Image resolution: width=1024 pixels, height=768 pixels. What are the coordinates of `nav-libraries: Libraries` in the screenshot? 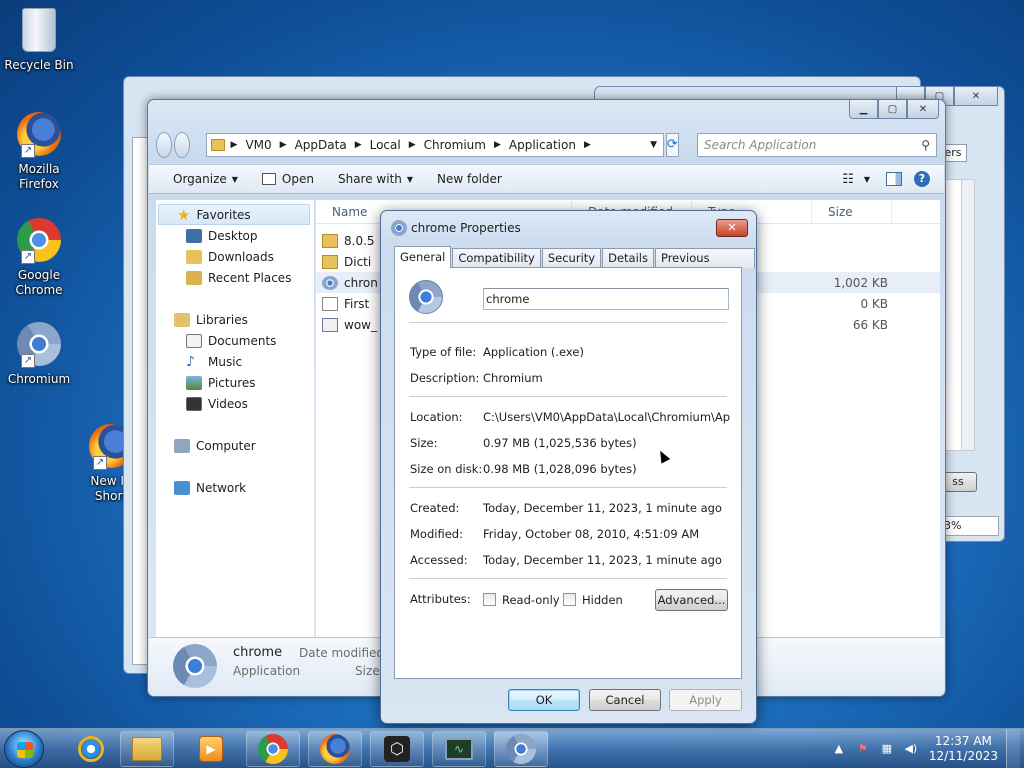 It's located at (235, 319).